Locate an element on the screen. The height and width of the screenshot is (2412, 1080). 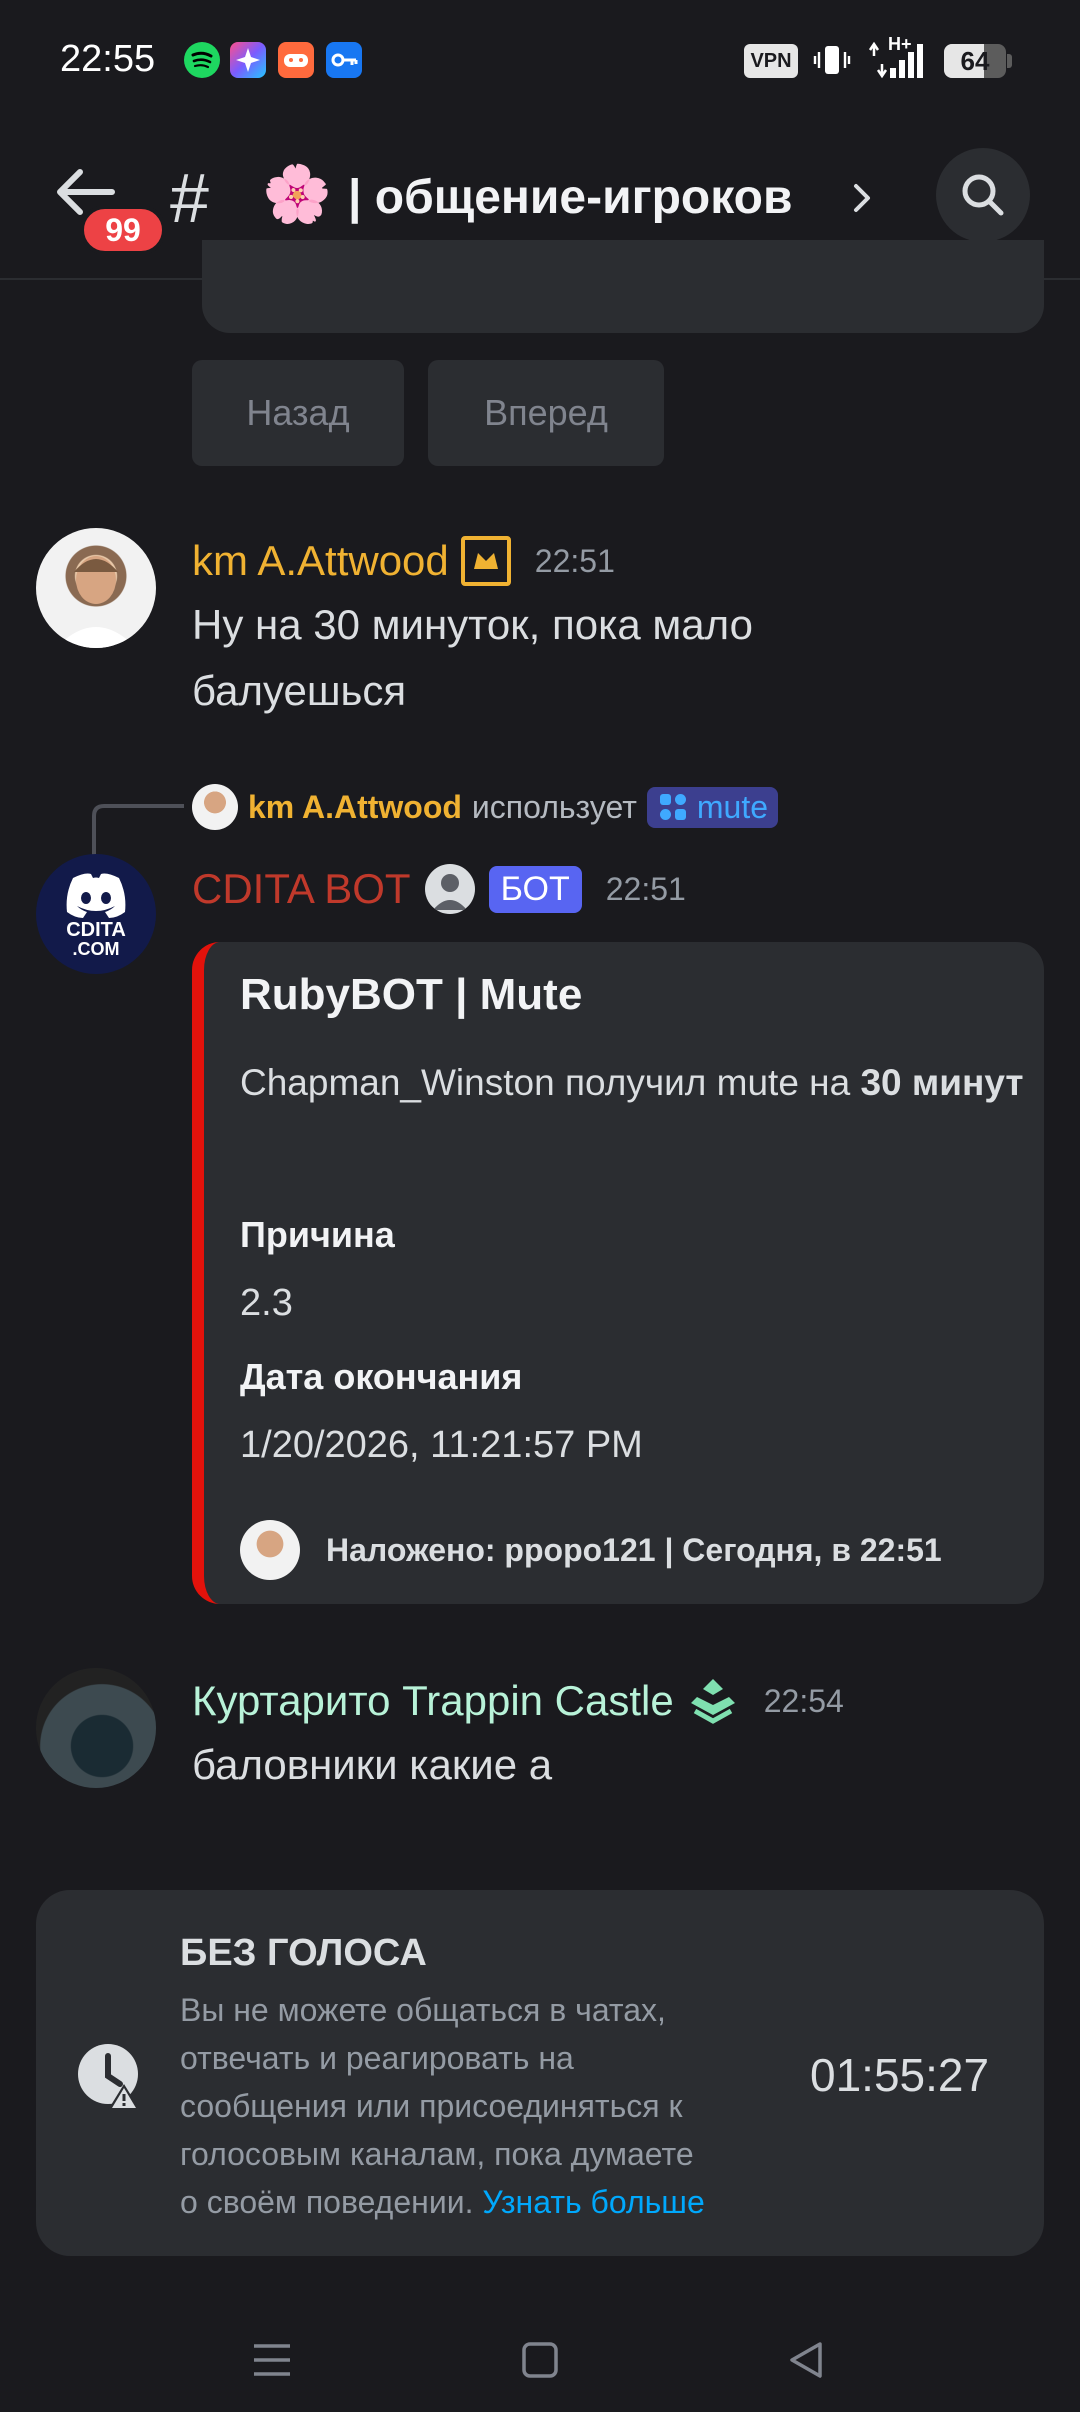
vpn-key-app-icon is located at coordinates (344, 60).